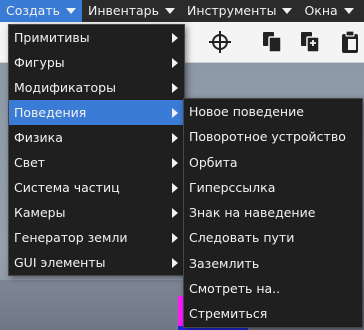 The width and height of the screenshot is (364, 330). Describe the element at coordinates (123, 10) in the screenshot. I see `menu-inventory-label: Инвентарь` at that location.